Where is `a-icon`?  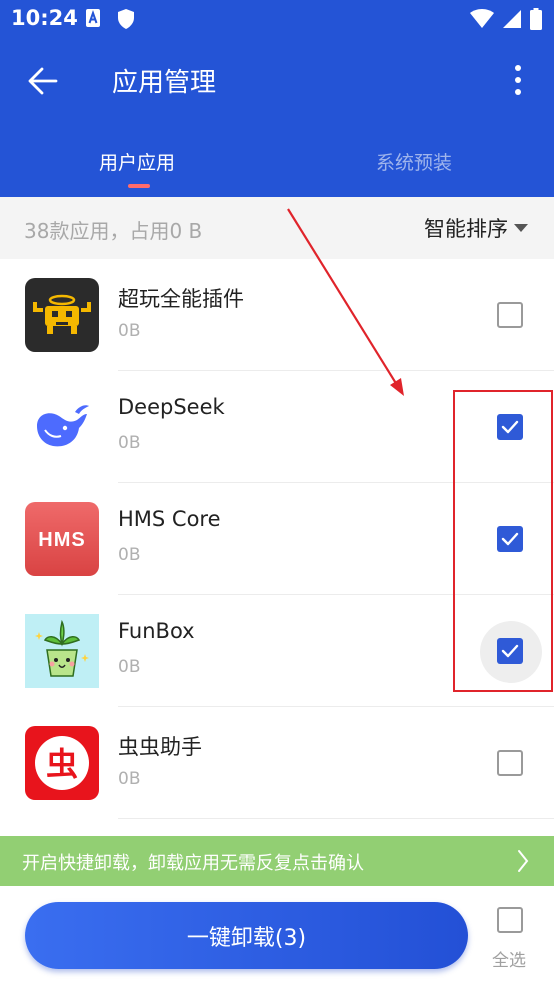
a-icon is located at coordinates (93, 18).